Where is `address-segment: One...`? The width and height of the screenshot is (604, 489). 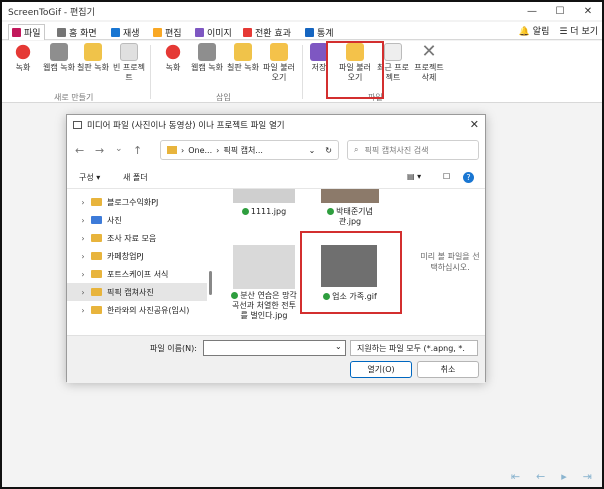 address-segment: One... is located at coordinates (200, 150).